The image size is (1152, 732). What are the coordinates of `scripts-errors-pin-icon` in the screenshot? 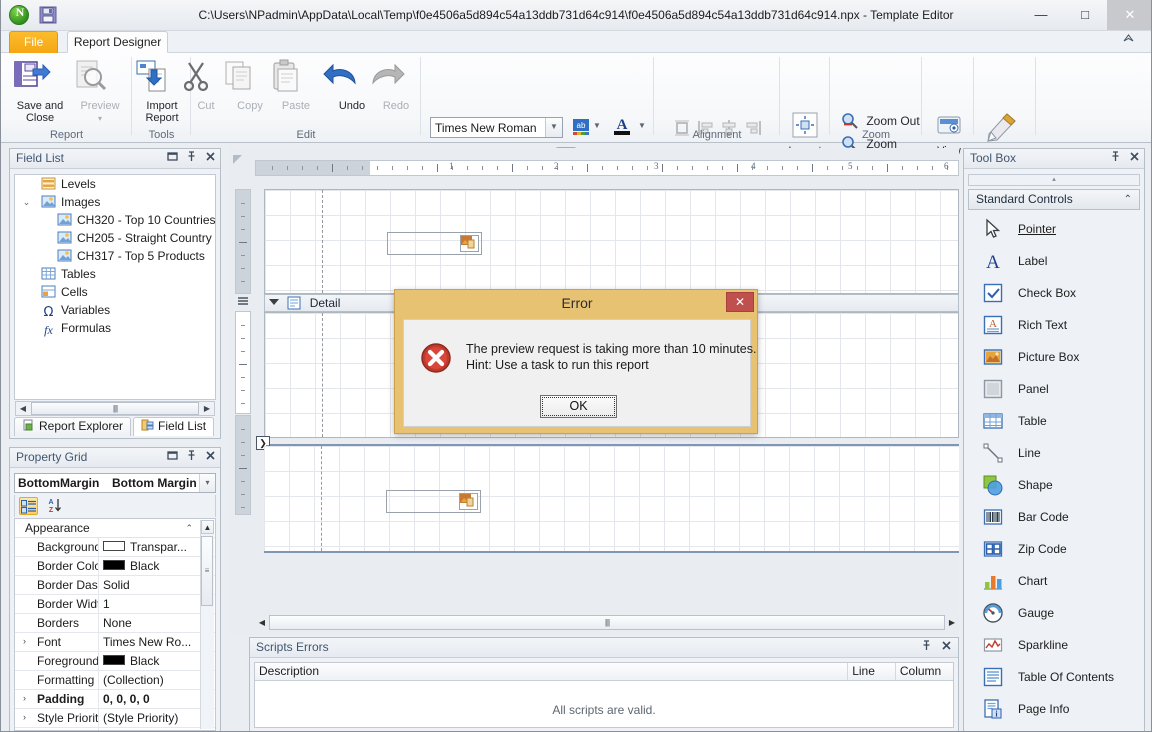 It's located at (926, 645).